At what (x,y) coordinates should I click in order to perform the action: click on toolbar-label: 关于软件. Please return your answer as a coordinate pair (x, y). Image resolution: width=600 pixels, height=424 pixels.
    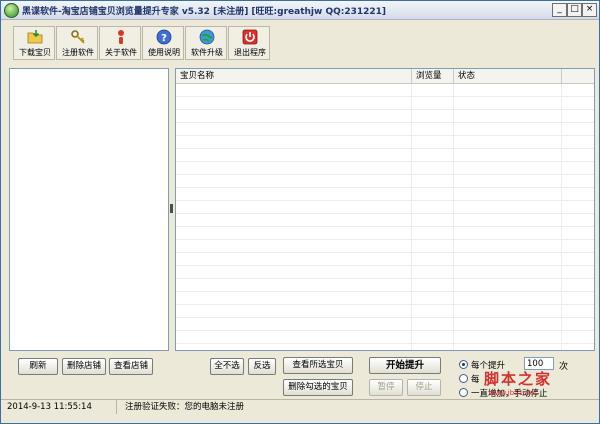
    Looking at the image, I should click on (121, 52).